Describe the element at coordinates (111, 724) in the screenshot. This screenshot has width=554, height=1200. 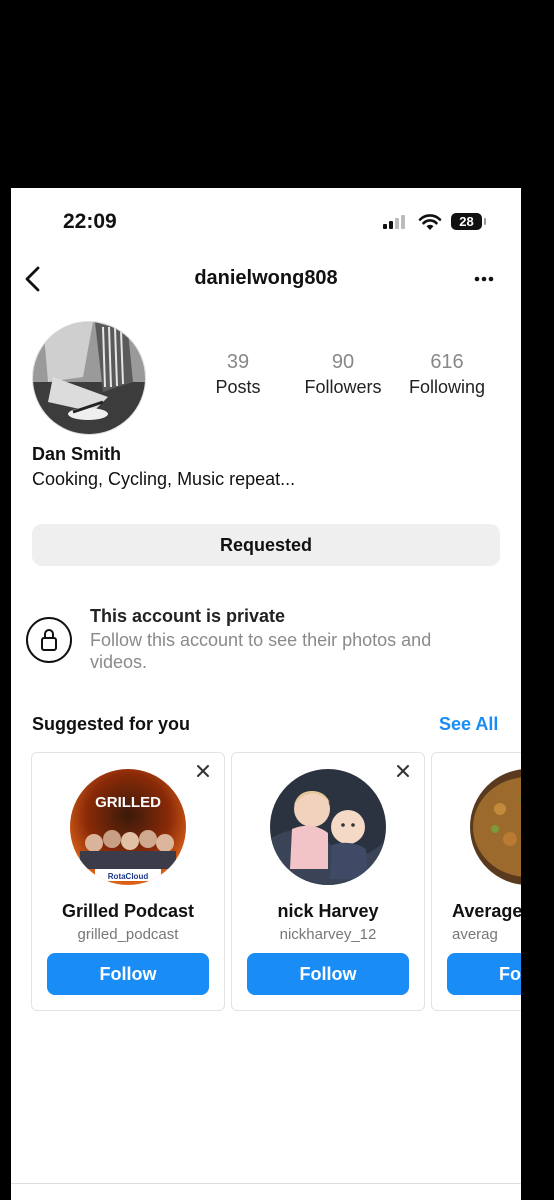
I see `suggested-title: Suggested for you` at that location.